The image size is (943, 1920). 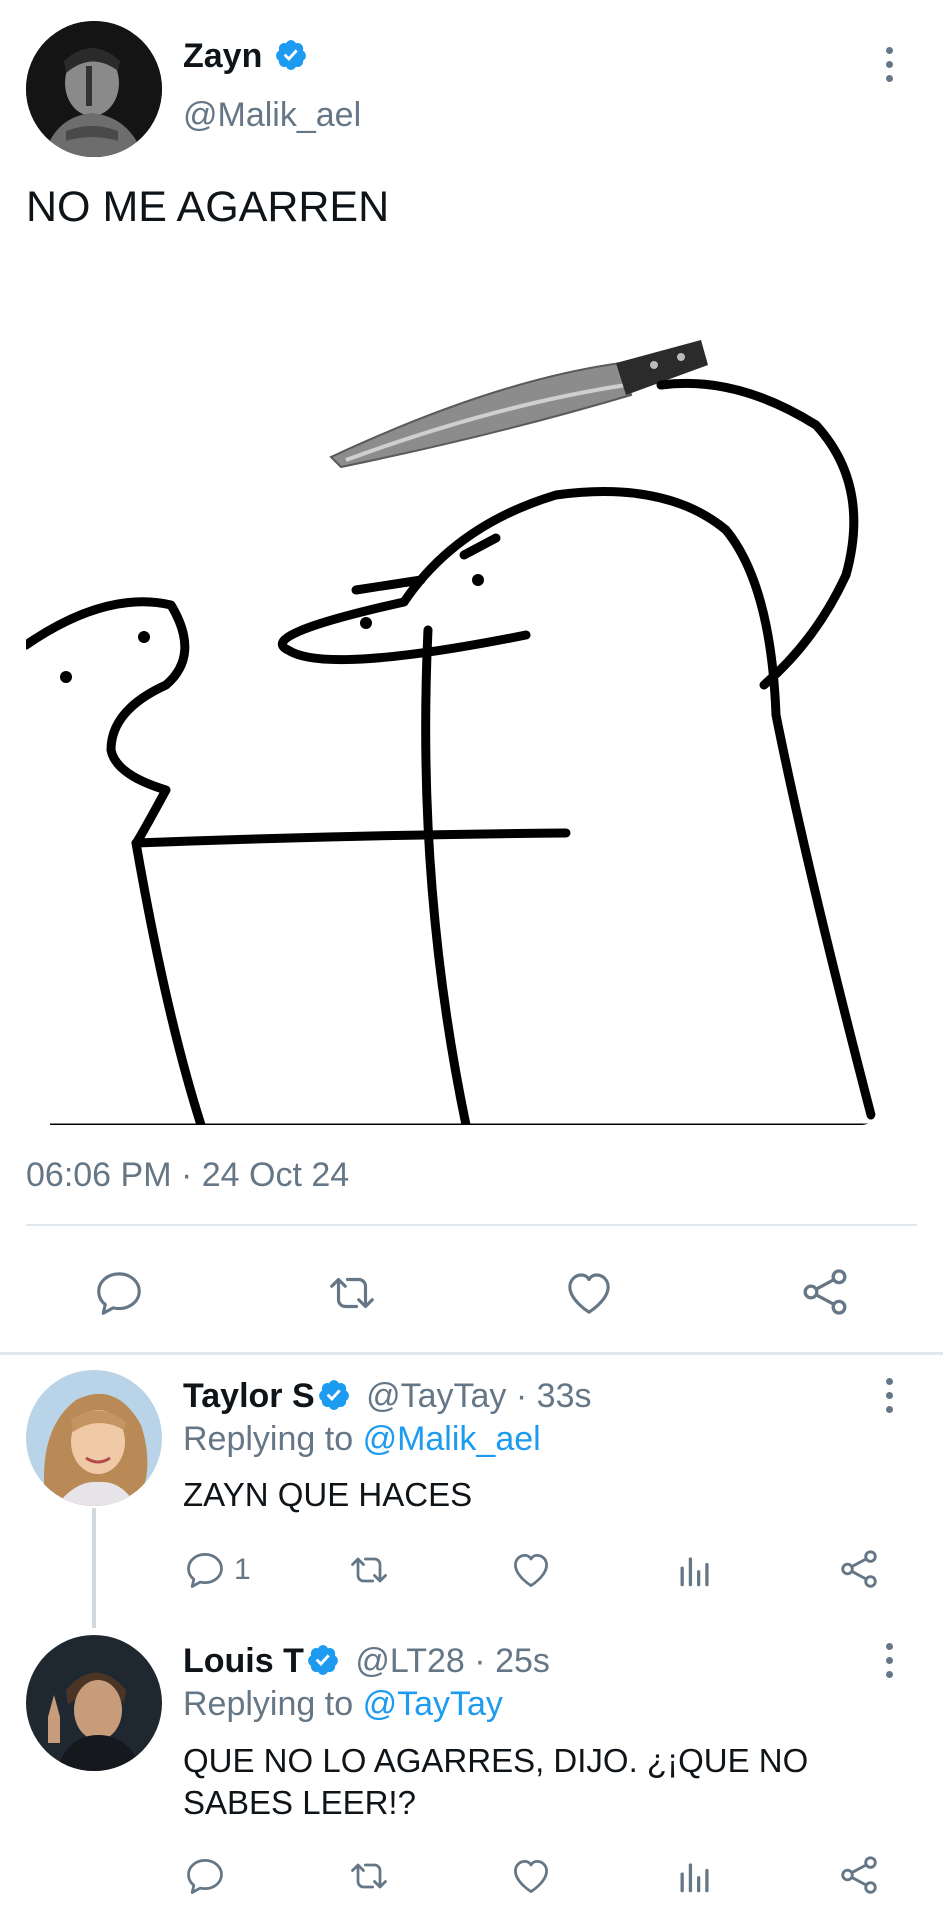 What do you see at coordinates (436, 1396) in the screenshot?
I see `author-handle: @TayTay` at bounding box center [436, 1396].